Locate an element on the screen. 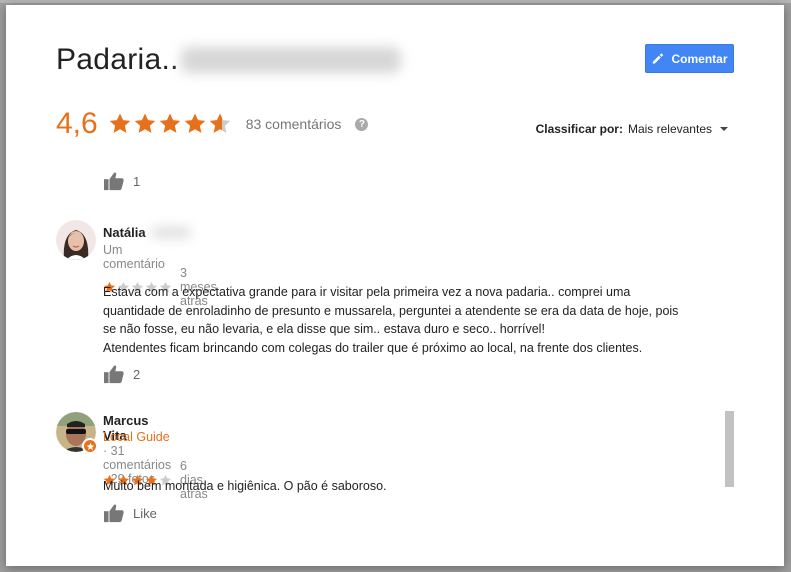  local-guide-label: Local Guide is located at coordinates (136, 437).